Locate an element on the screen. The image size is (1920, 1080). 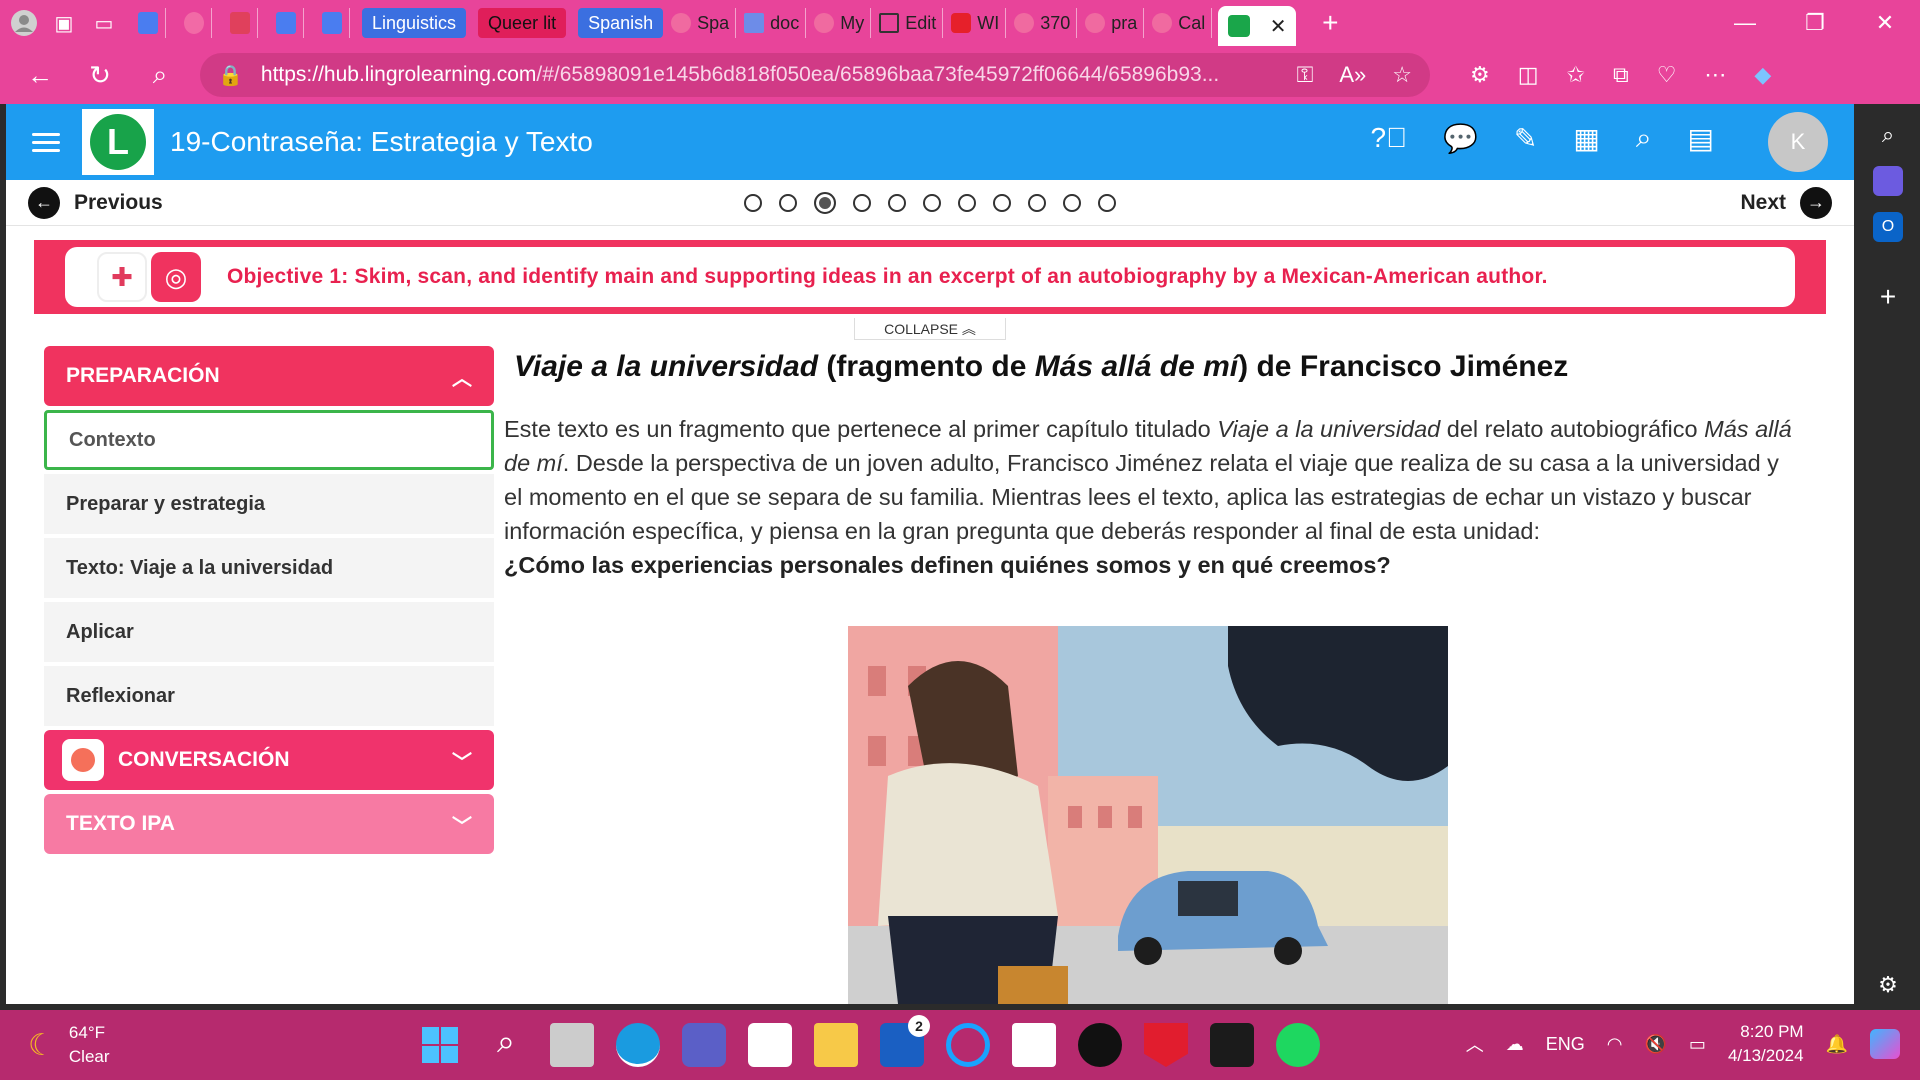
calendar-icon: ▦ is located at coordinates (1586, 138).